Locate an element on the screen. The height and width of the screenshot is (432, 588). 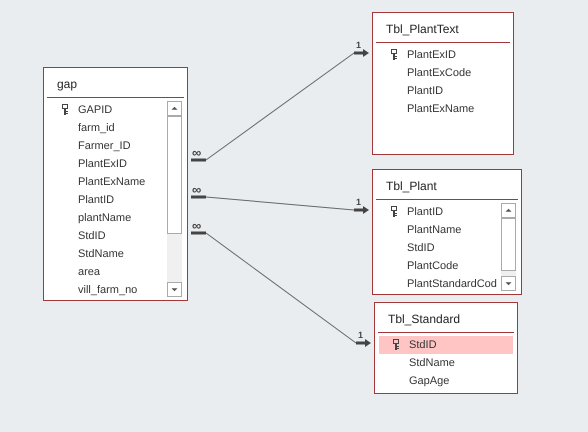
table-window: Tbl_Standard StdID StdName GapAge is located at coordinates (446, 348).